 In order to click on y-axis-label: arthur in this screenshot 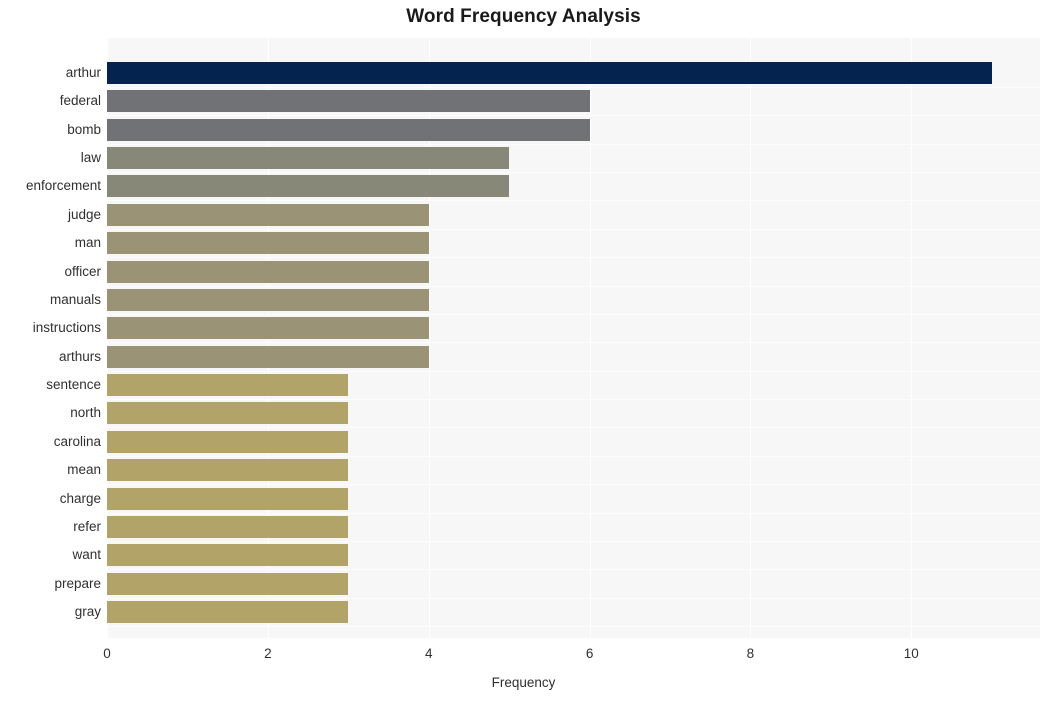, I will do `click(83, 72)`.